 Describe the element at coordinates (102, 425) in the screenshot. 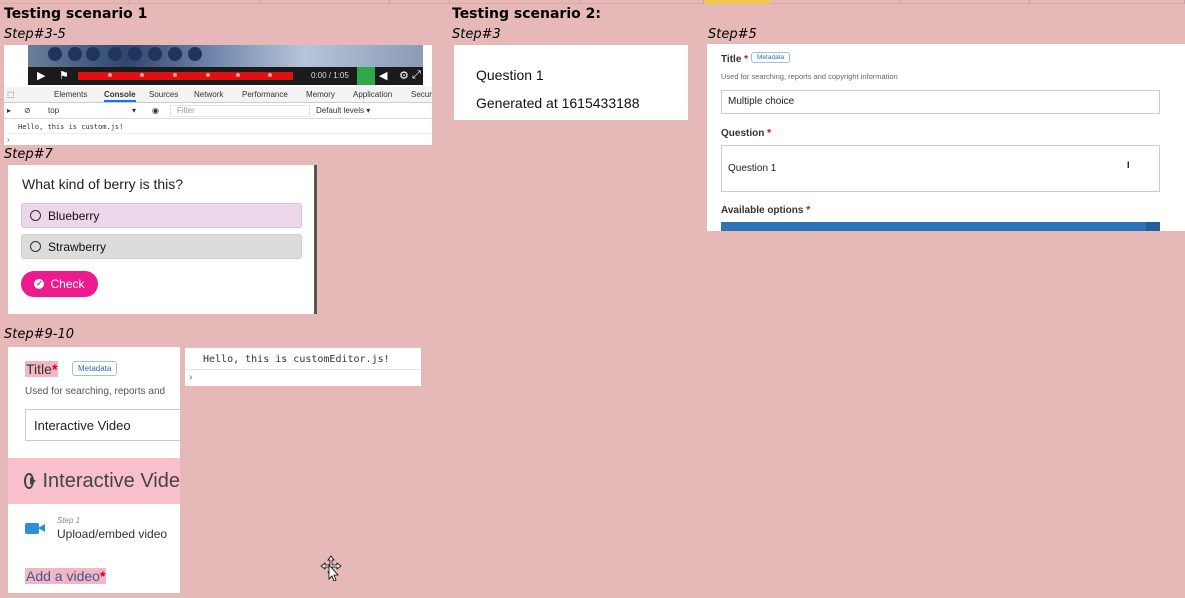

I see `title-input: Interactive Video` at that location.